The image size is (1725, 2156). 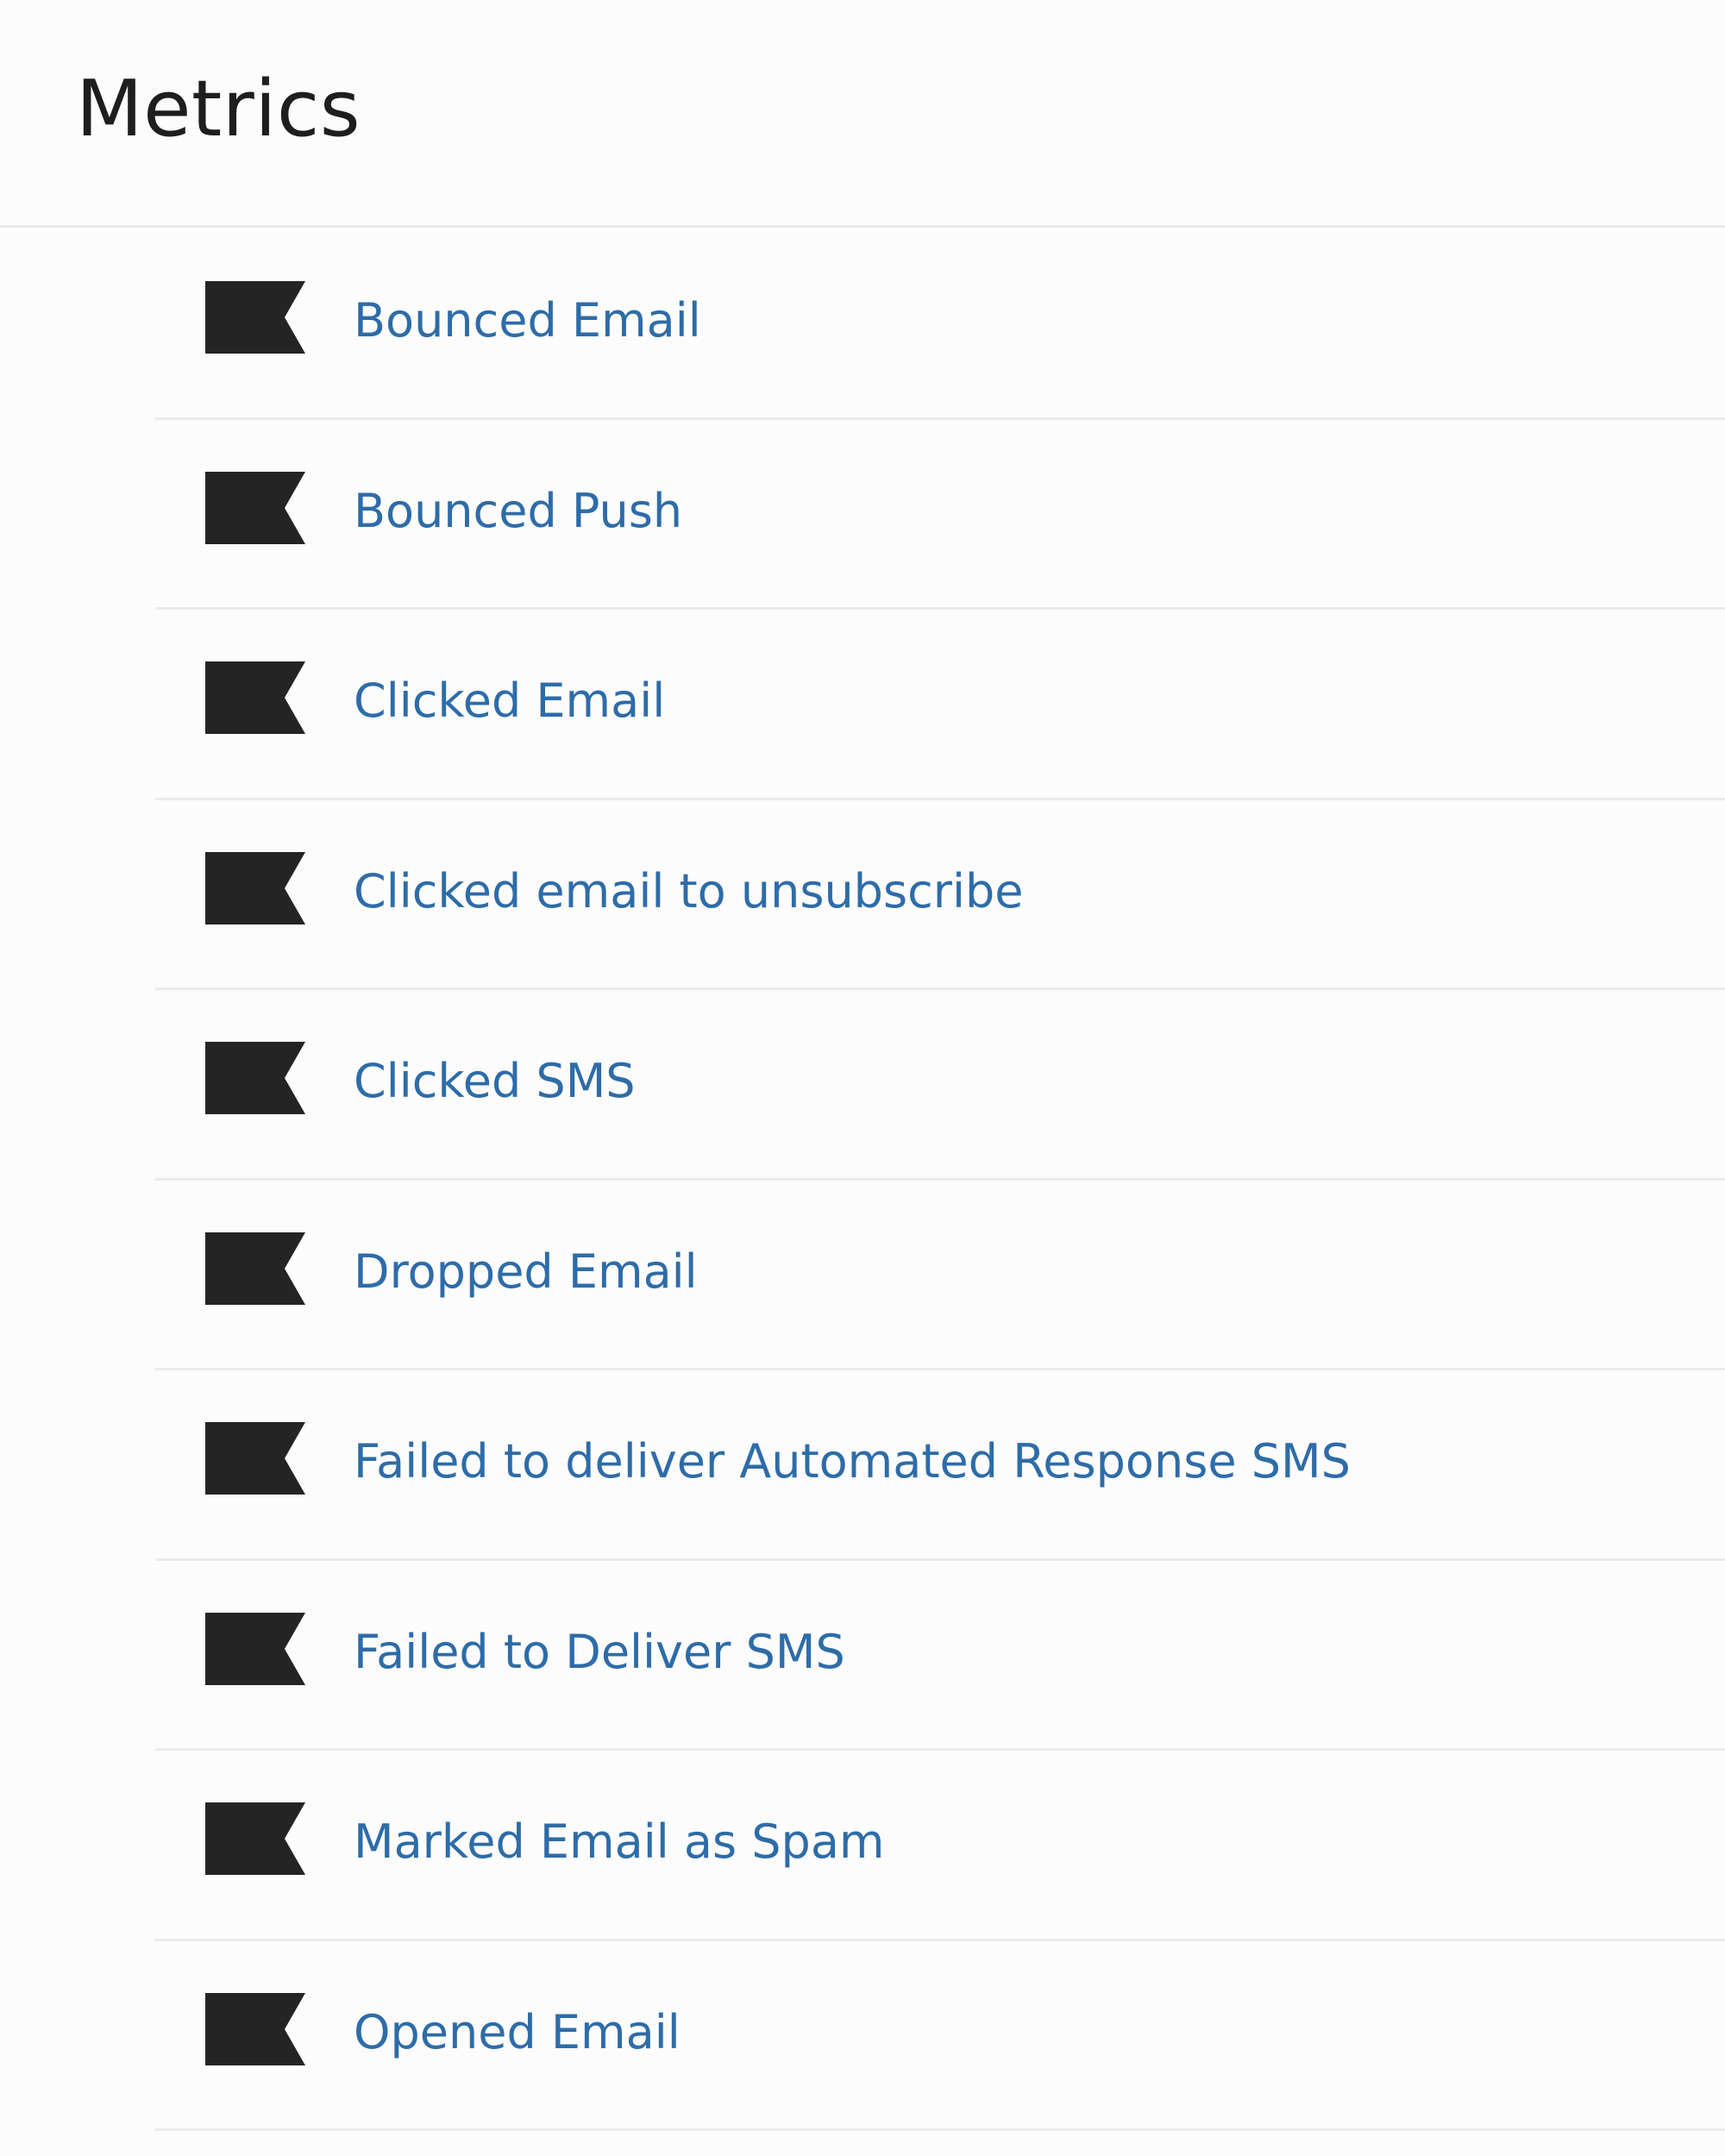 I want to click on list-item: Clicked SMS, so click(x=940, y=1085).